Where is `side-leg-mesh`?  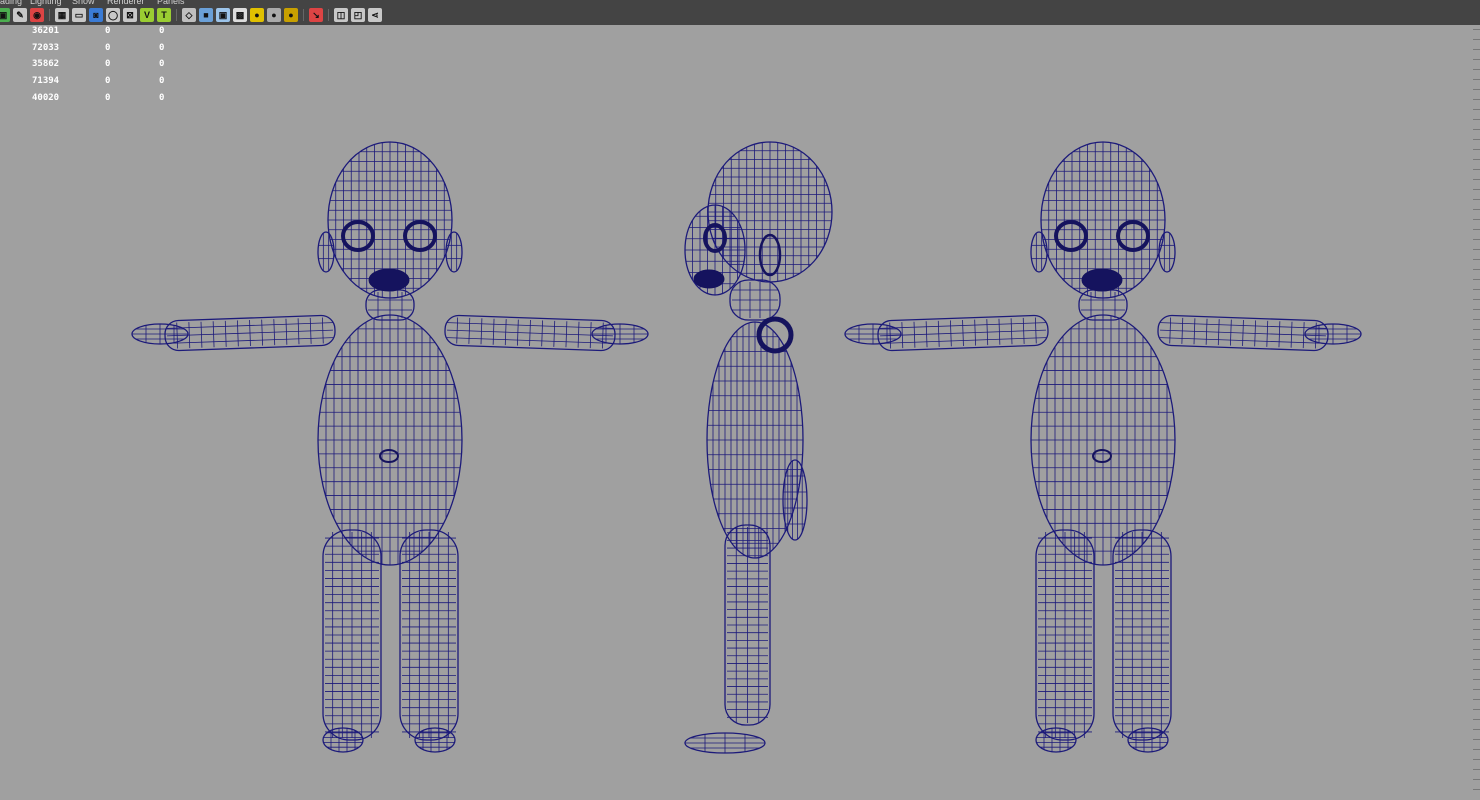 side-leg-mesh is located at coordinates (747, 625).